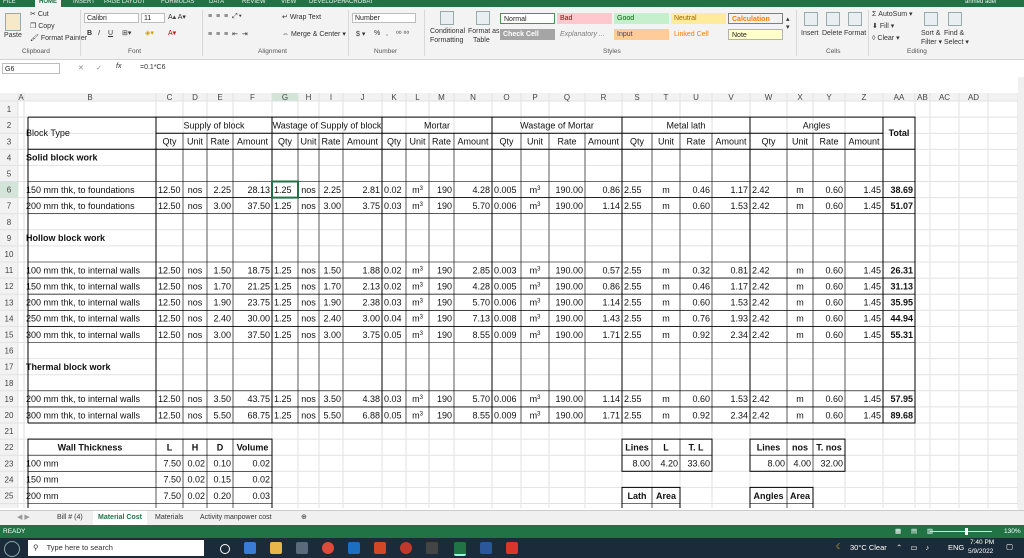  Describe the element at coordinates (126, 33) in the screenshot. I see `borders-icon: ⊞▾` at that location.